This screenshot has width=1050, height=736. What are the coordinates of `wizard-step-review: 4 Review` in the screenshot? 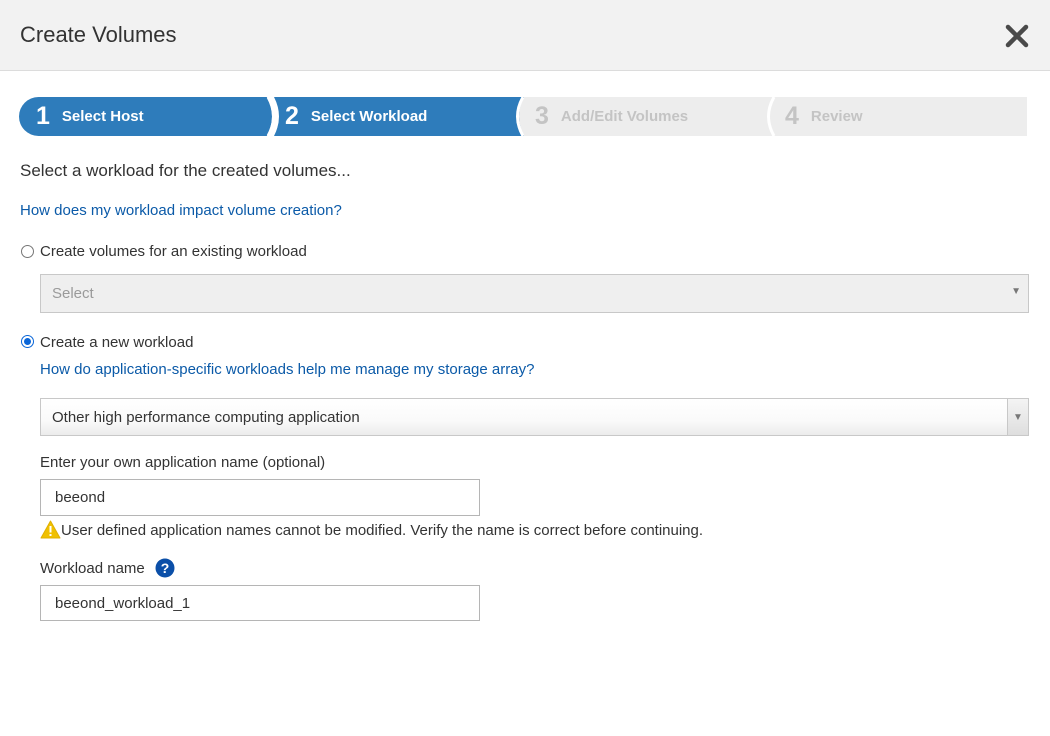 It's located at (824, 116).